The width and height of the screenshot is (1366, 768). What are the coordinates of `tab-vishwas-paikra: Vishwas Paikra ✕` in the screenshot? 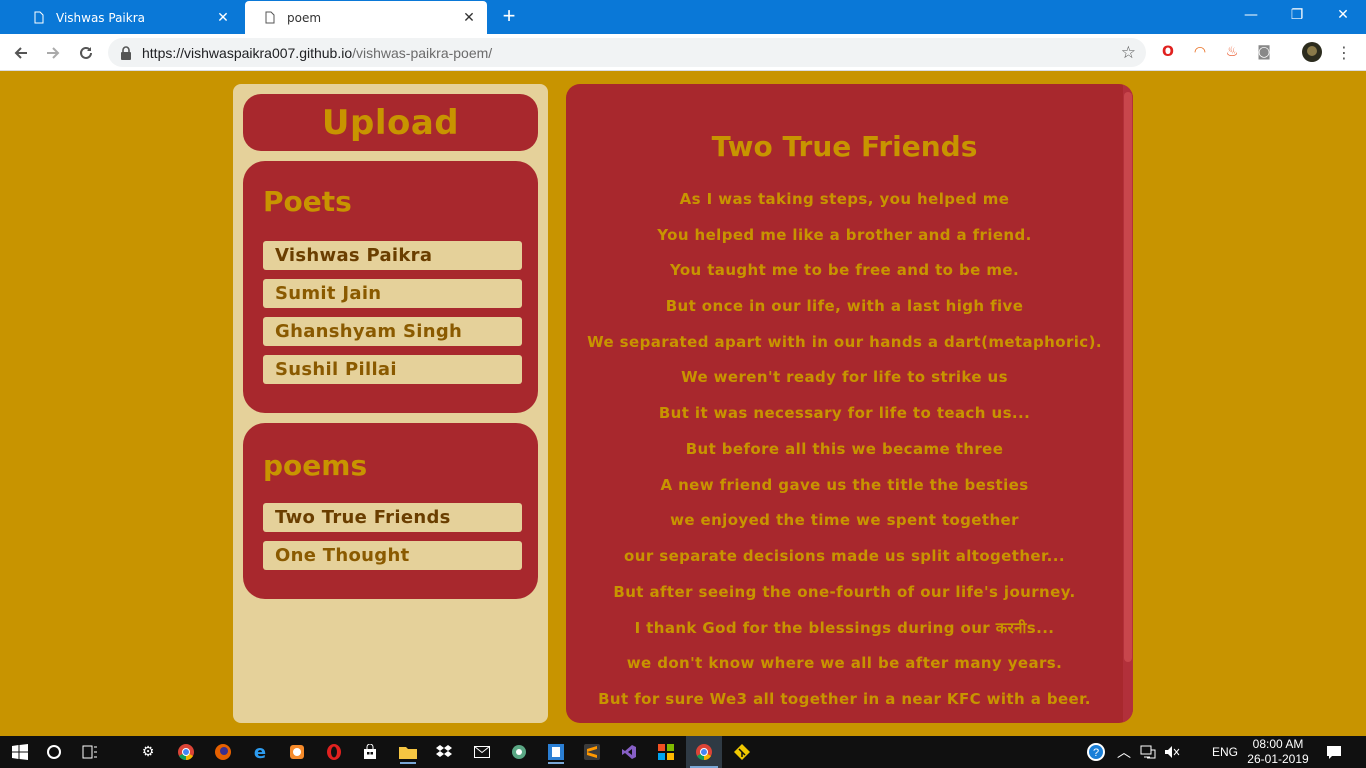 It's located at (127, 17).